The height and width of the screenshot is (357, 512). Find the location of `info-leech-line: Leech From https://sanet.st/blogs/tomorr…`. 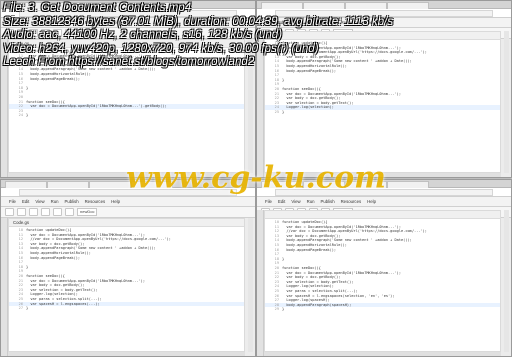

info-leech-line: Leech From https://sanet.st/blogs/tomorr… is located at coordinates (129, 62).